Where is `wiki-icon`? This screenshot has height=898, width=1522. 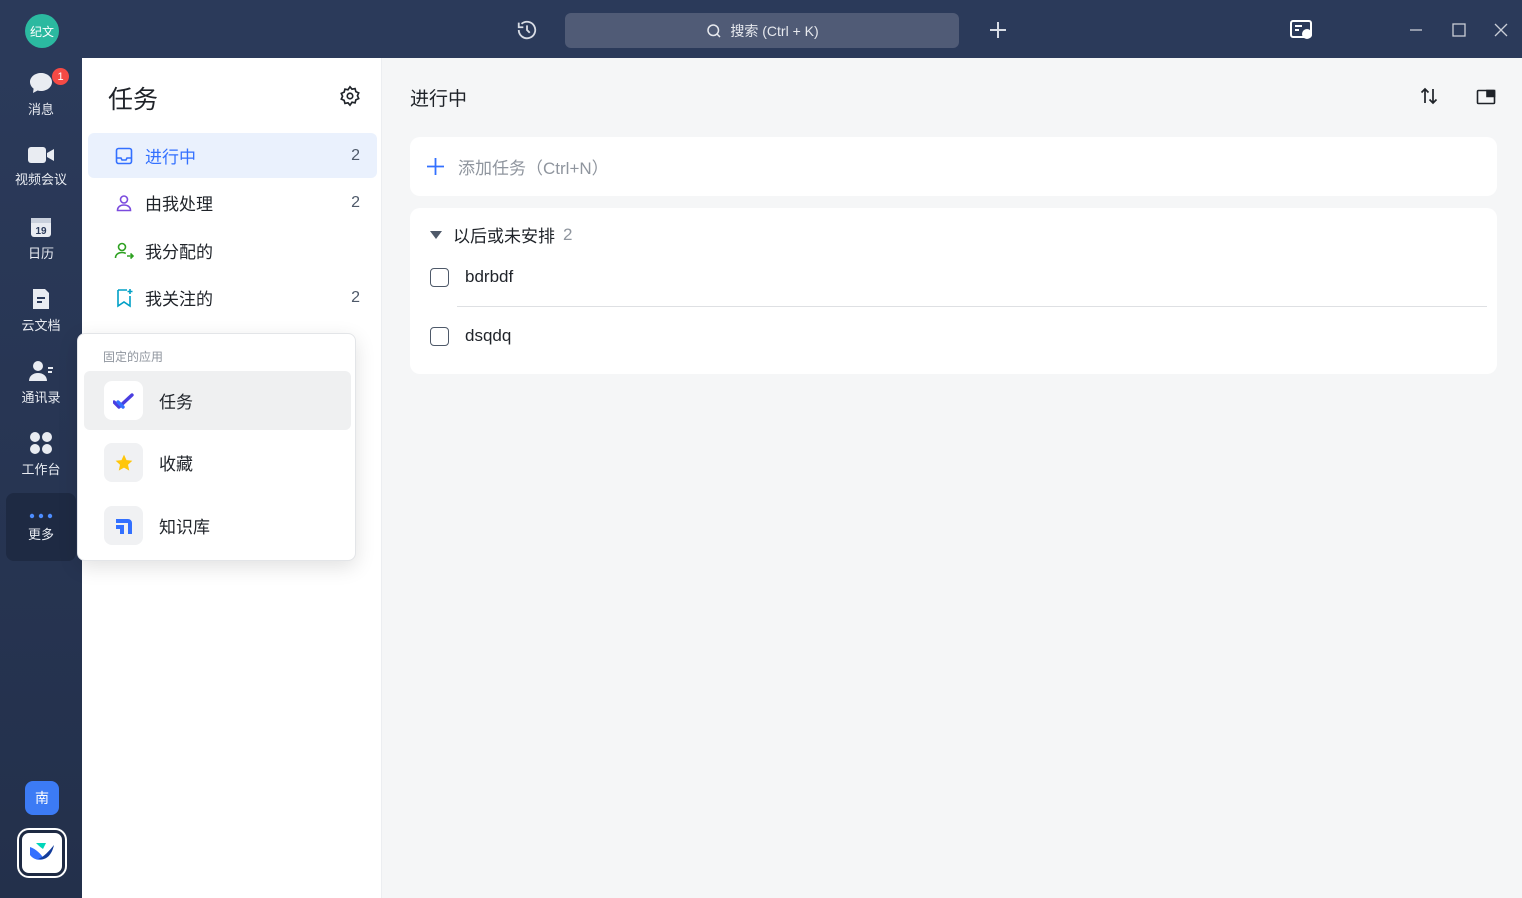
wiki-icon is located at coordinates (123, 525).